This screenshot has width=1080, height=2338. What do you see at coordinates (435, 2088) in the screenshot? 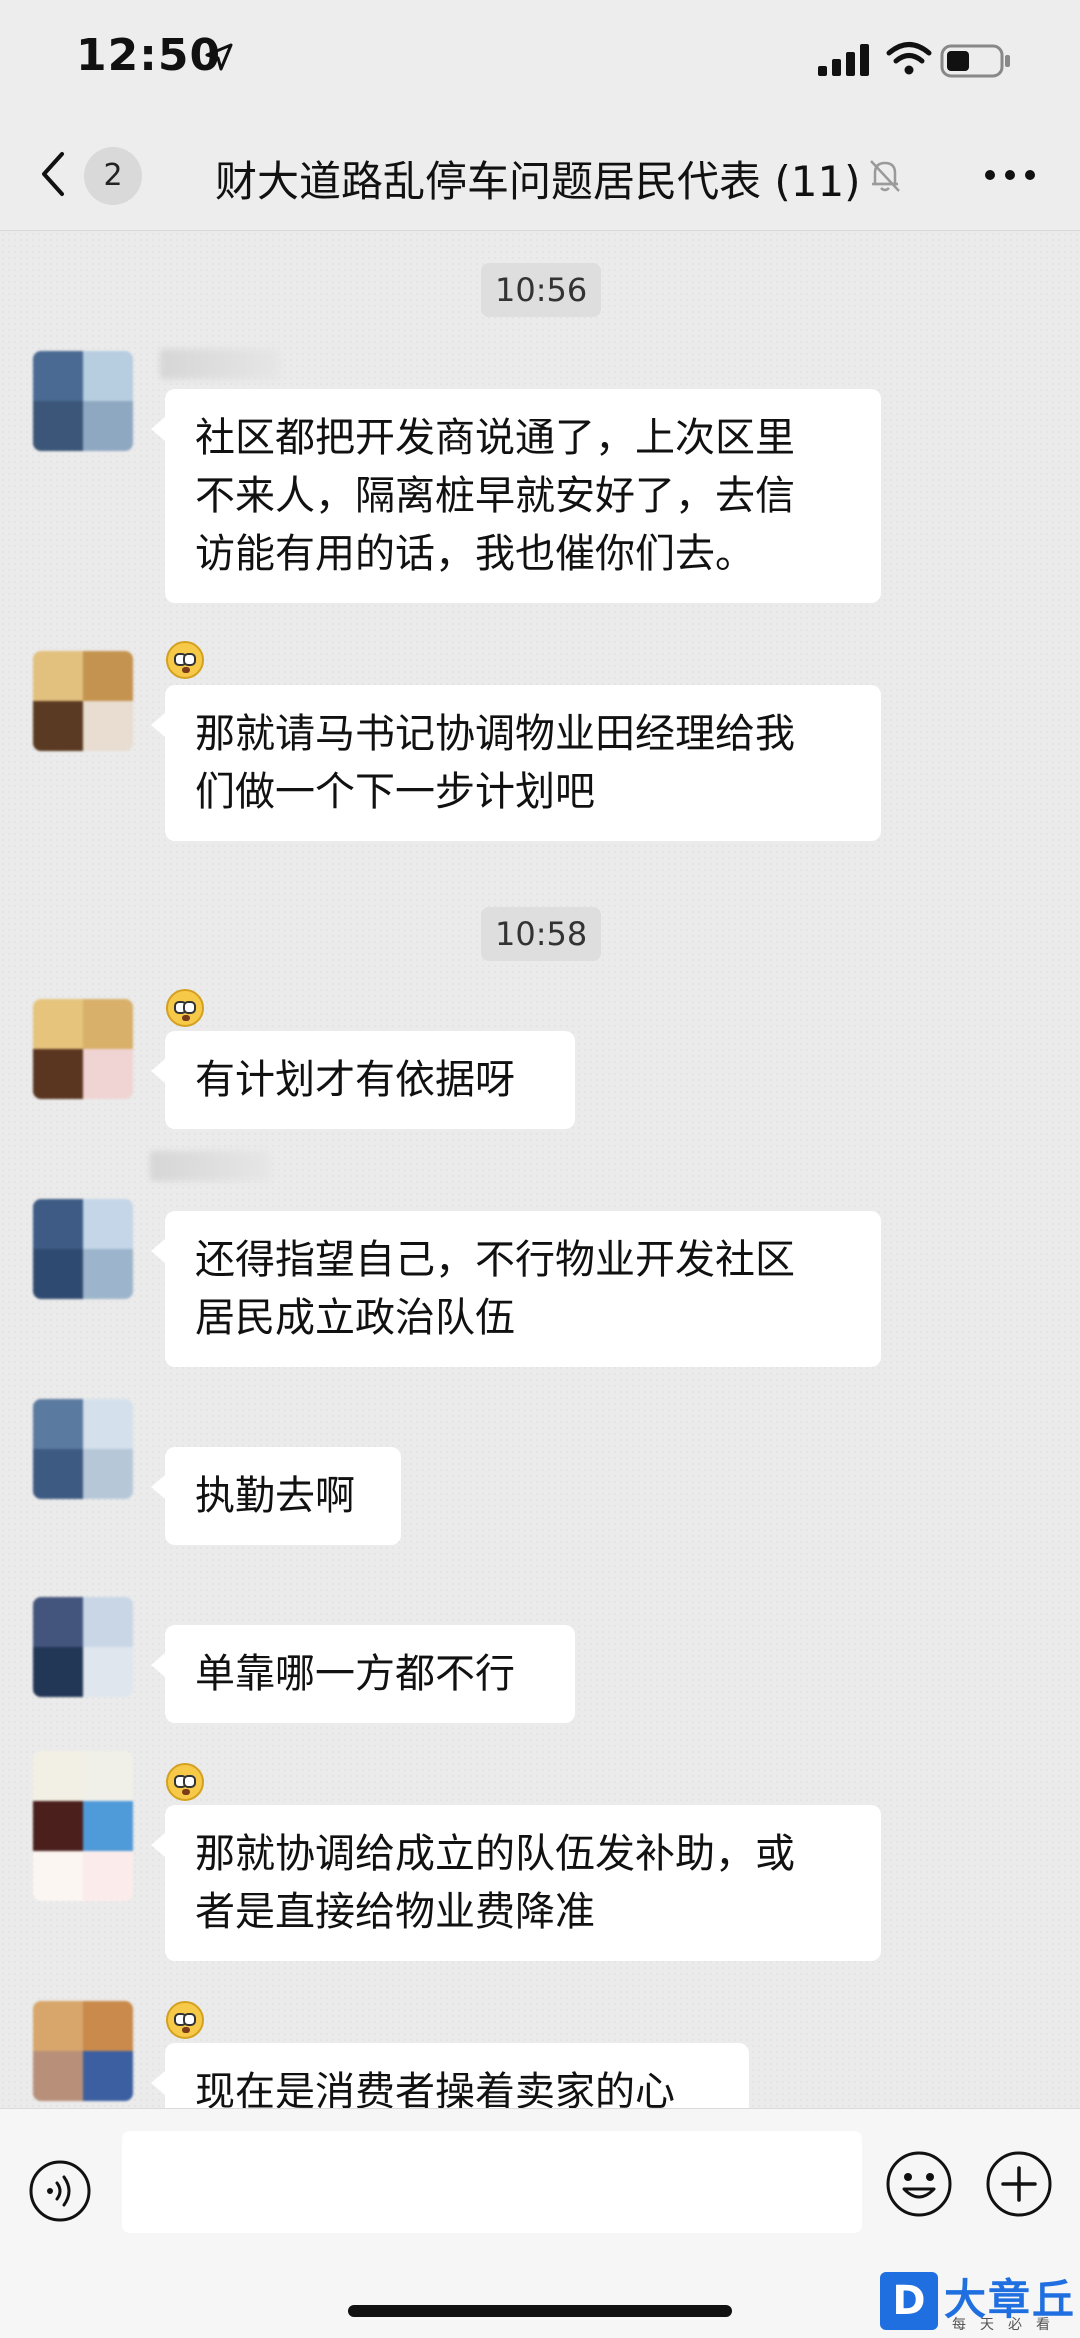
I see `message-line: 现在是消费者操着卖家的心` at bounding box center [435, 2088].